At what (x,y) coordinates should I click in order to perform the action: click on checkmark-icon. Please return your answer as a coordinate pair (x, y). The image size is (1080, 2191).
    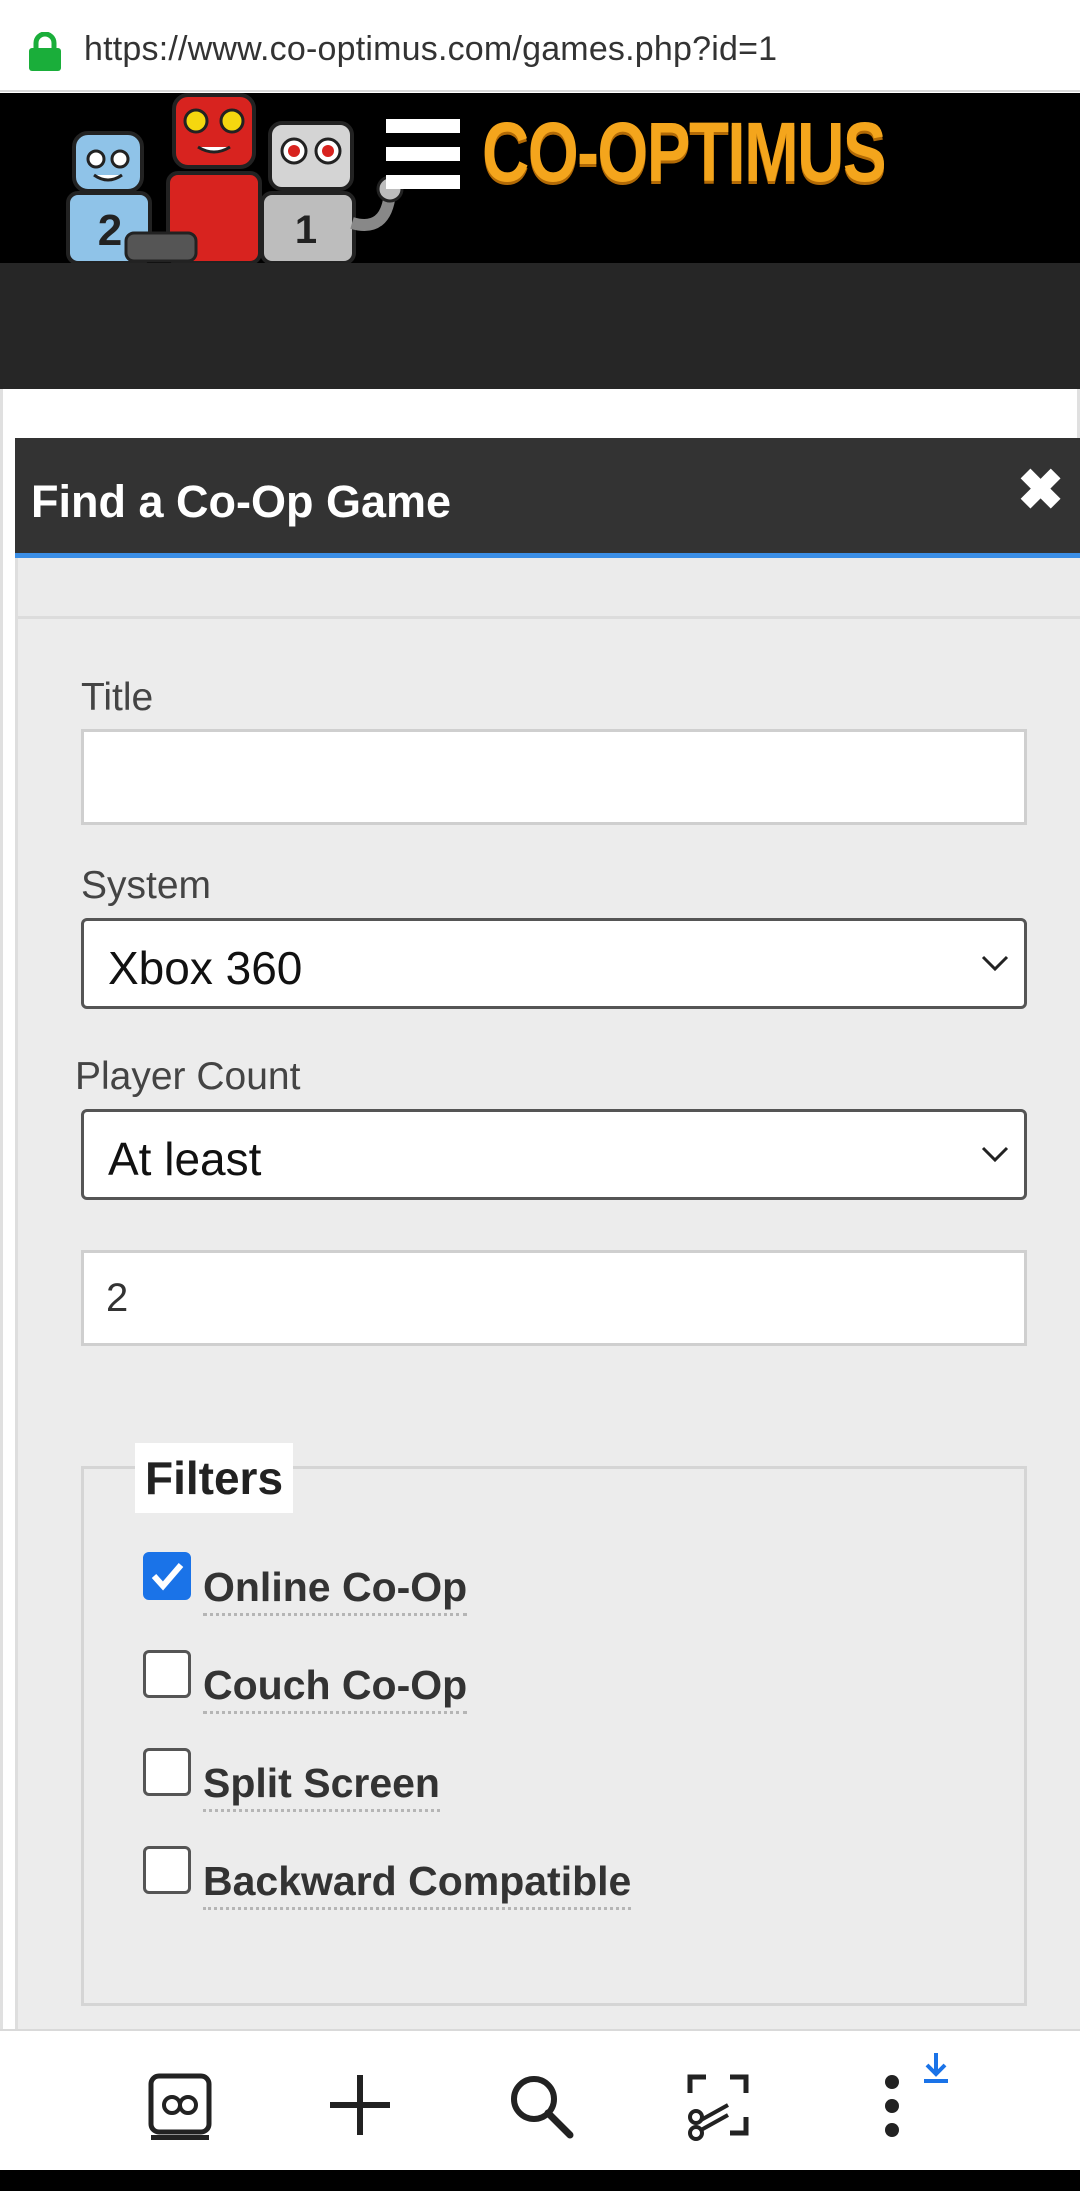
    Looking at the image, I should click on (167, 1577).